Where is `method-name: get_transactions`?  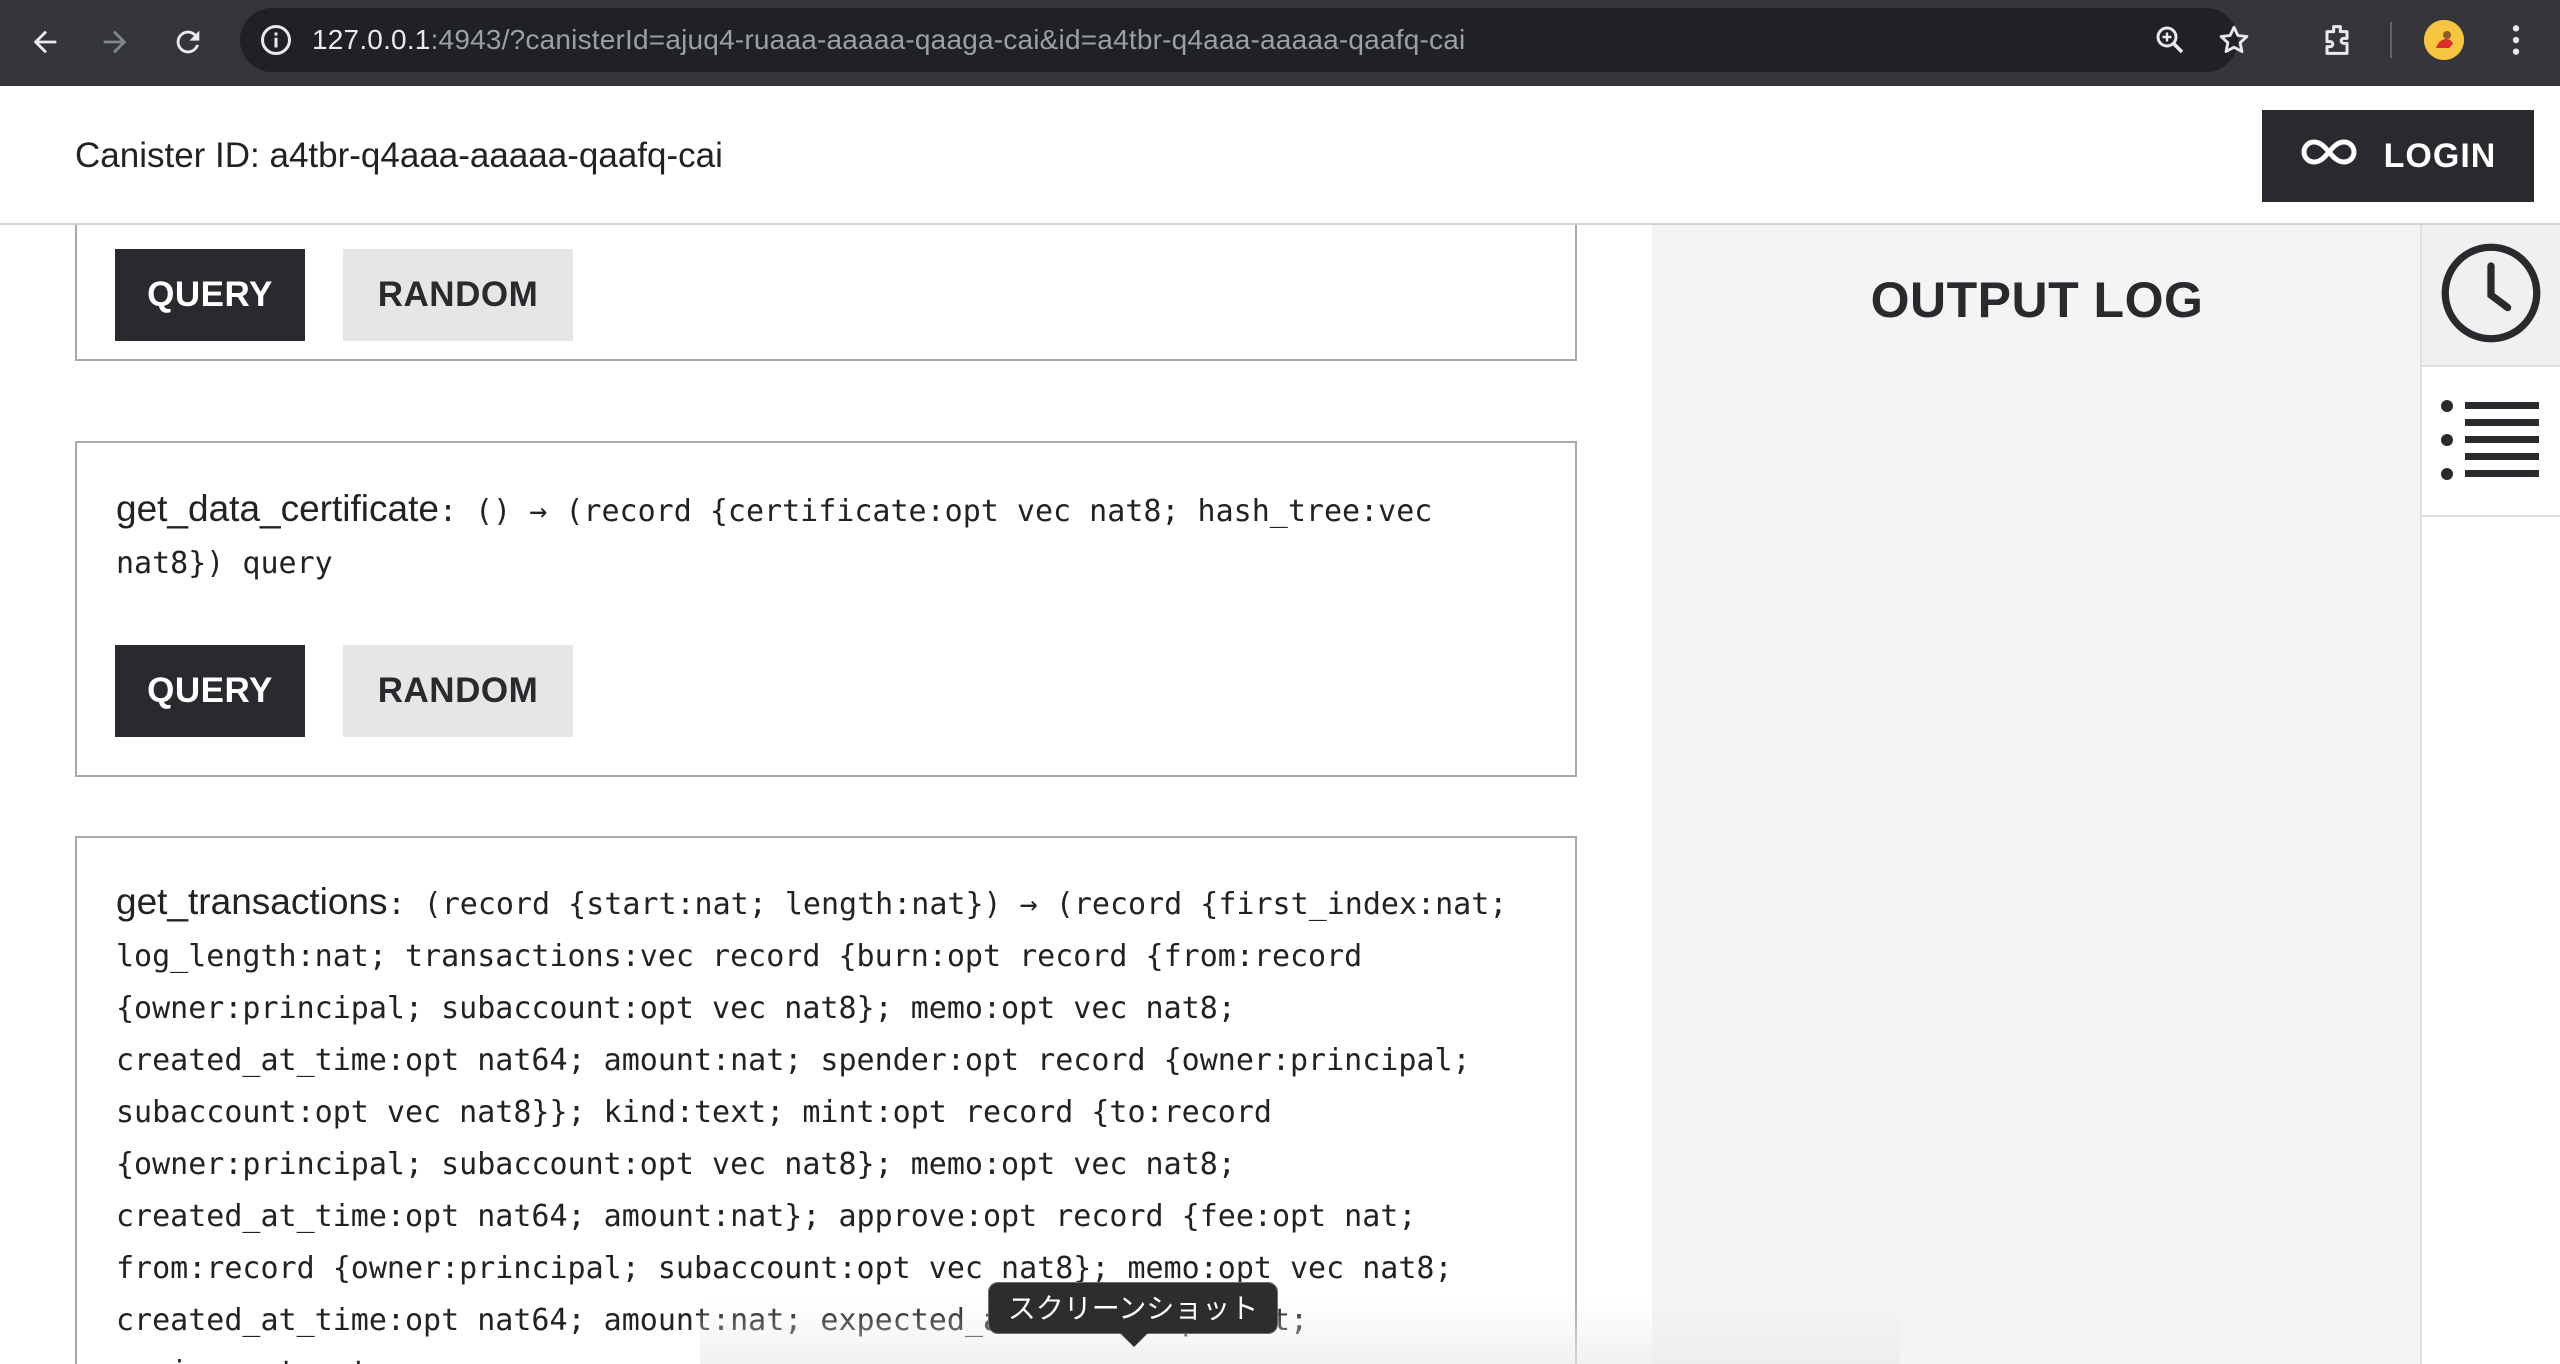
method-name: get_transactions is located at coordinates (252, 901).